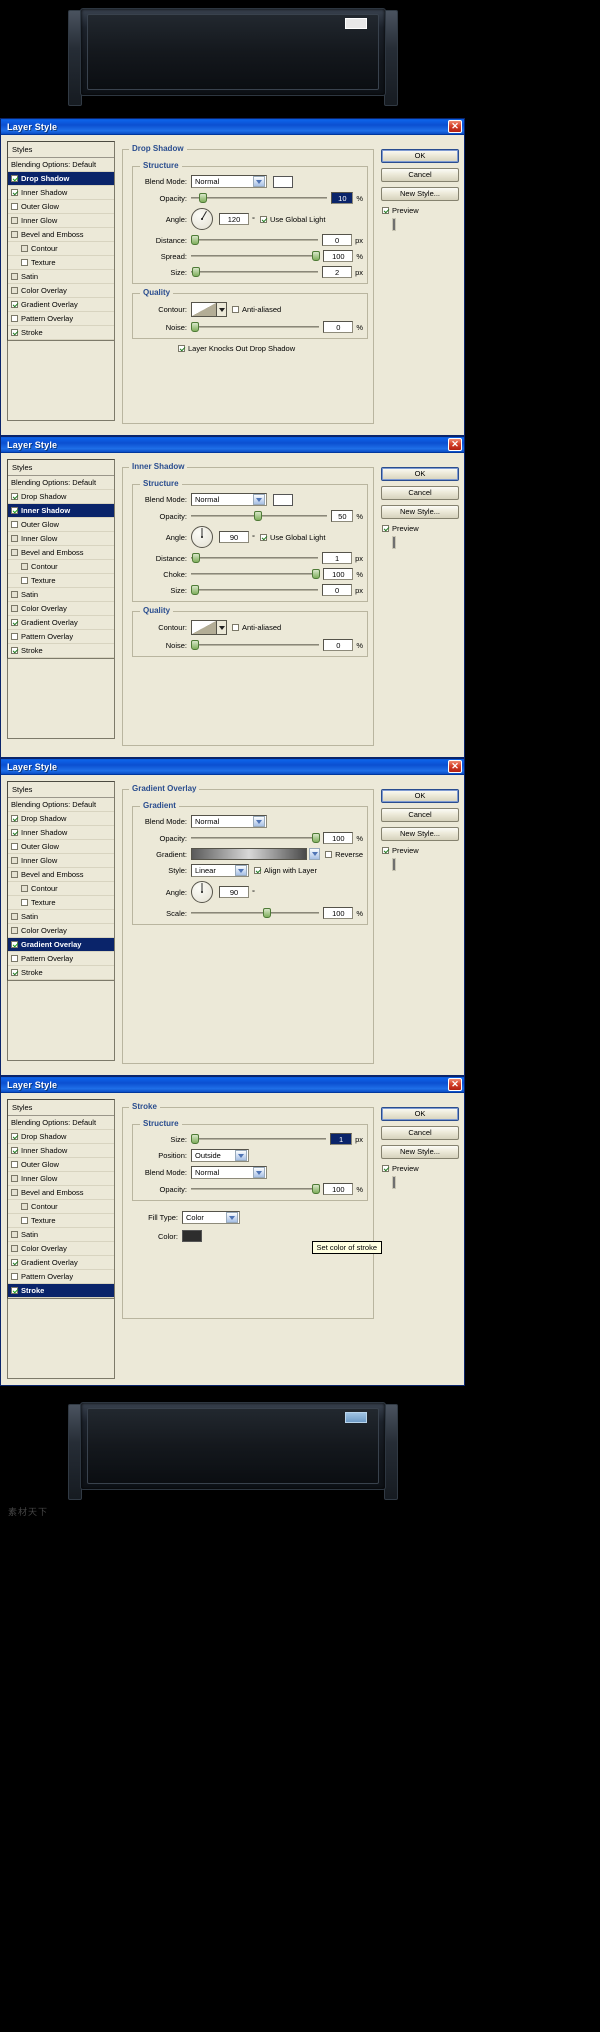 The width and height of the screenshot is (600, 2032). Describe the element at coordinates (420, 175) in the screenshot. I see `cancel-button: Cancel` at that location.